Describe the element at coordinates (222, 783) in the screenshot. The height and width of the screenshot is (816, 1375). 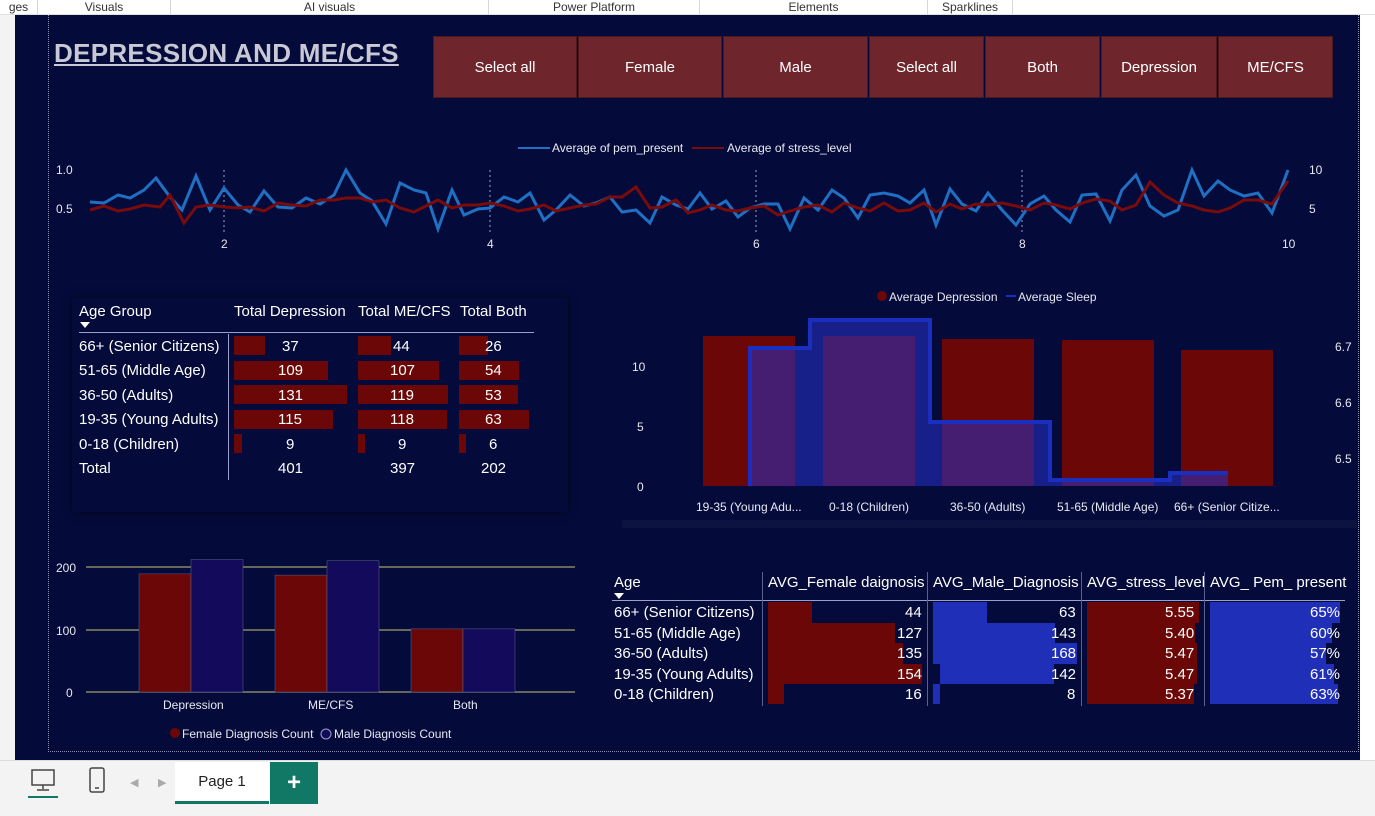
I see `page-tab-page-1: Page 1` at that location.